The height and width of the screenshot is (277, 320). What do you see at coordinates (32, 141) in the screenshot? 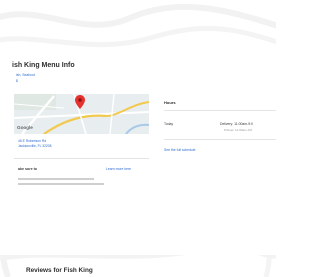
I see `address-street: 46 E Robertson Rd` at bounding box center [32, 141].